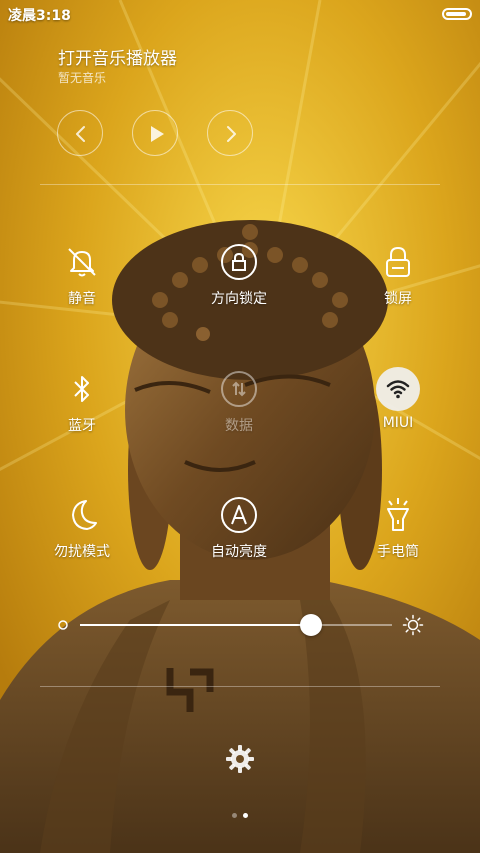 This screenshot has height=853, width=480. Describe the element at coordinates (240, 759) in the screenshot. I see `gear-icon` at that location.